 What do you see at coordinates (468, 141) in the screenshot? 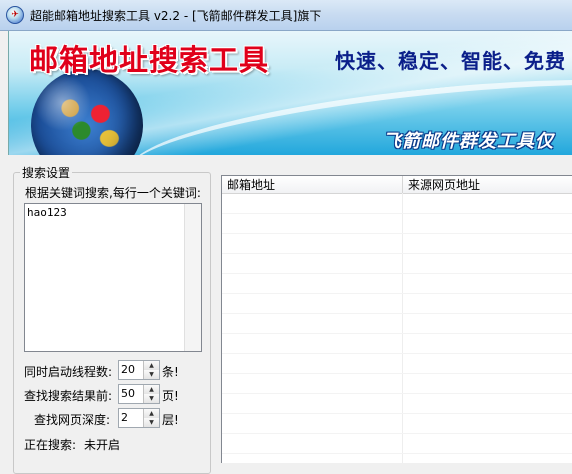
I see `banner-subtitle: 飞箭邮件群发工具仅` at bounding box center [468, 141].